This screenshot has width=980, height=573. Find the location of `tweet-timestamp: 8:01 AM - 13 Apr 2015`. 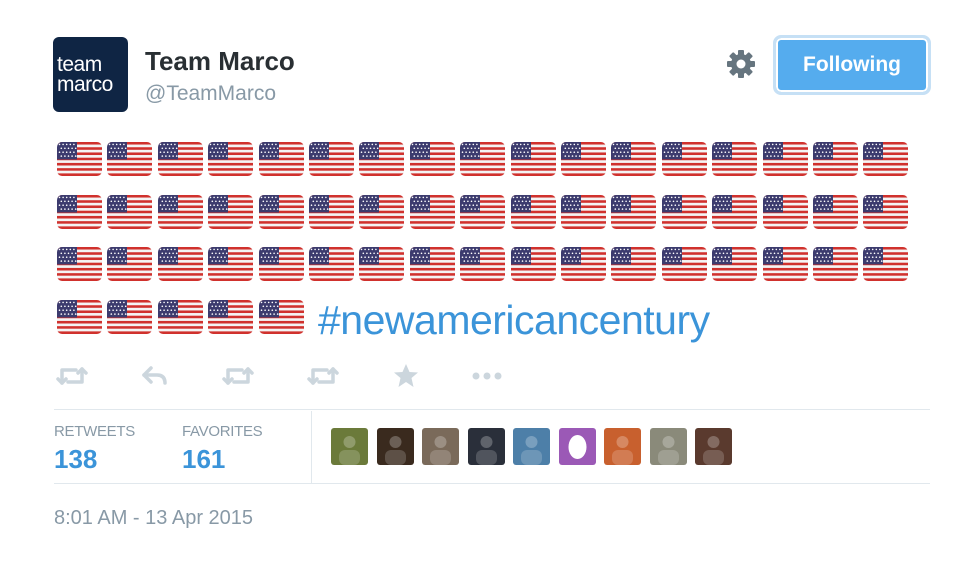

tweet-timestamp: 8:01 AM - 13 Apr 2015 is located at coordinates (153, 518).